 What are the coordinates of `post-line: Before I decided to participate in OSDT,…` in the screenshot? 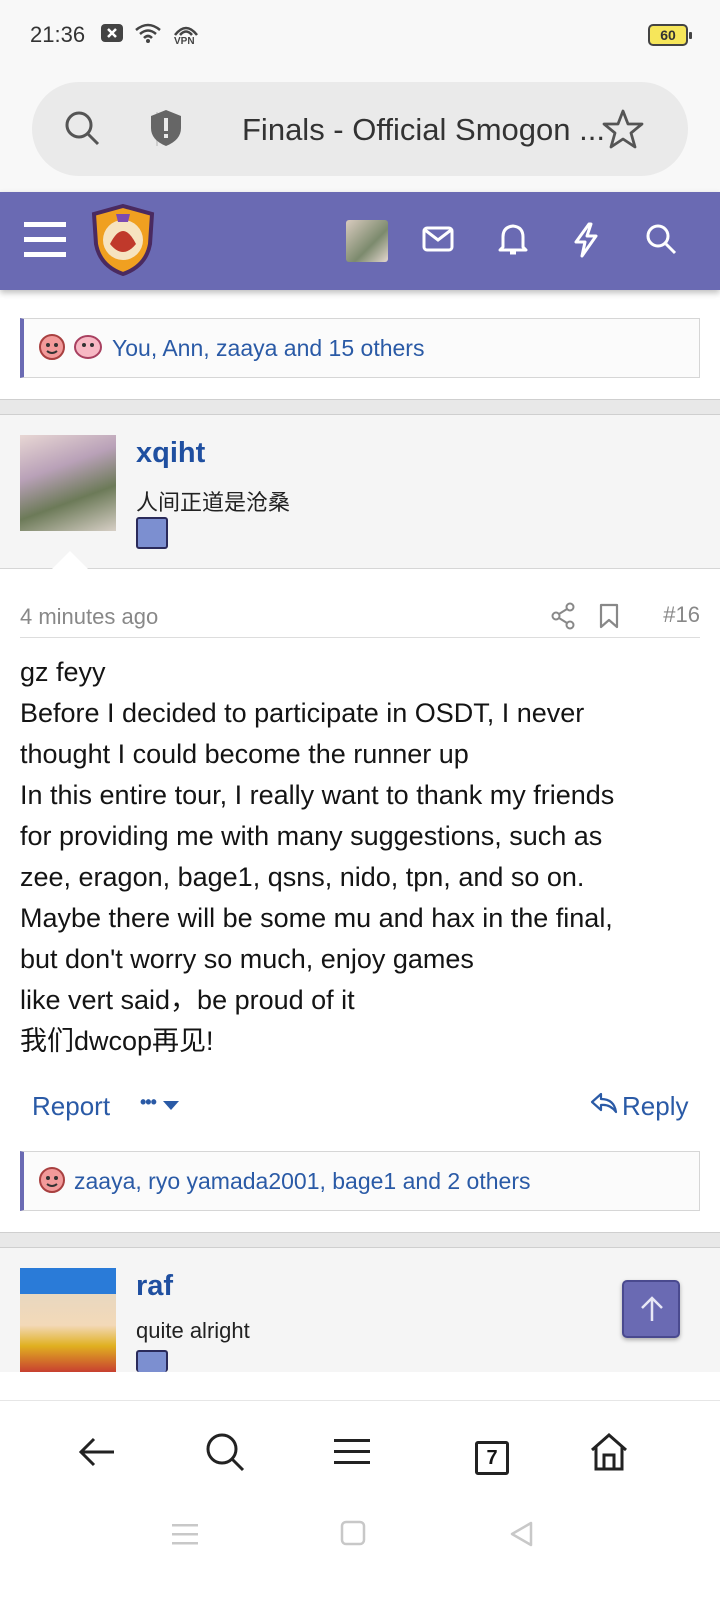 It's located at (302, 713).